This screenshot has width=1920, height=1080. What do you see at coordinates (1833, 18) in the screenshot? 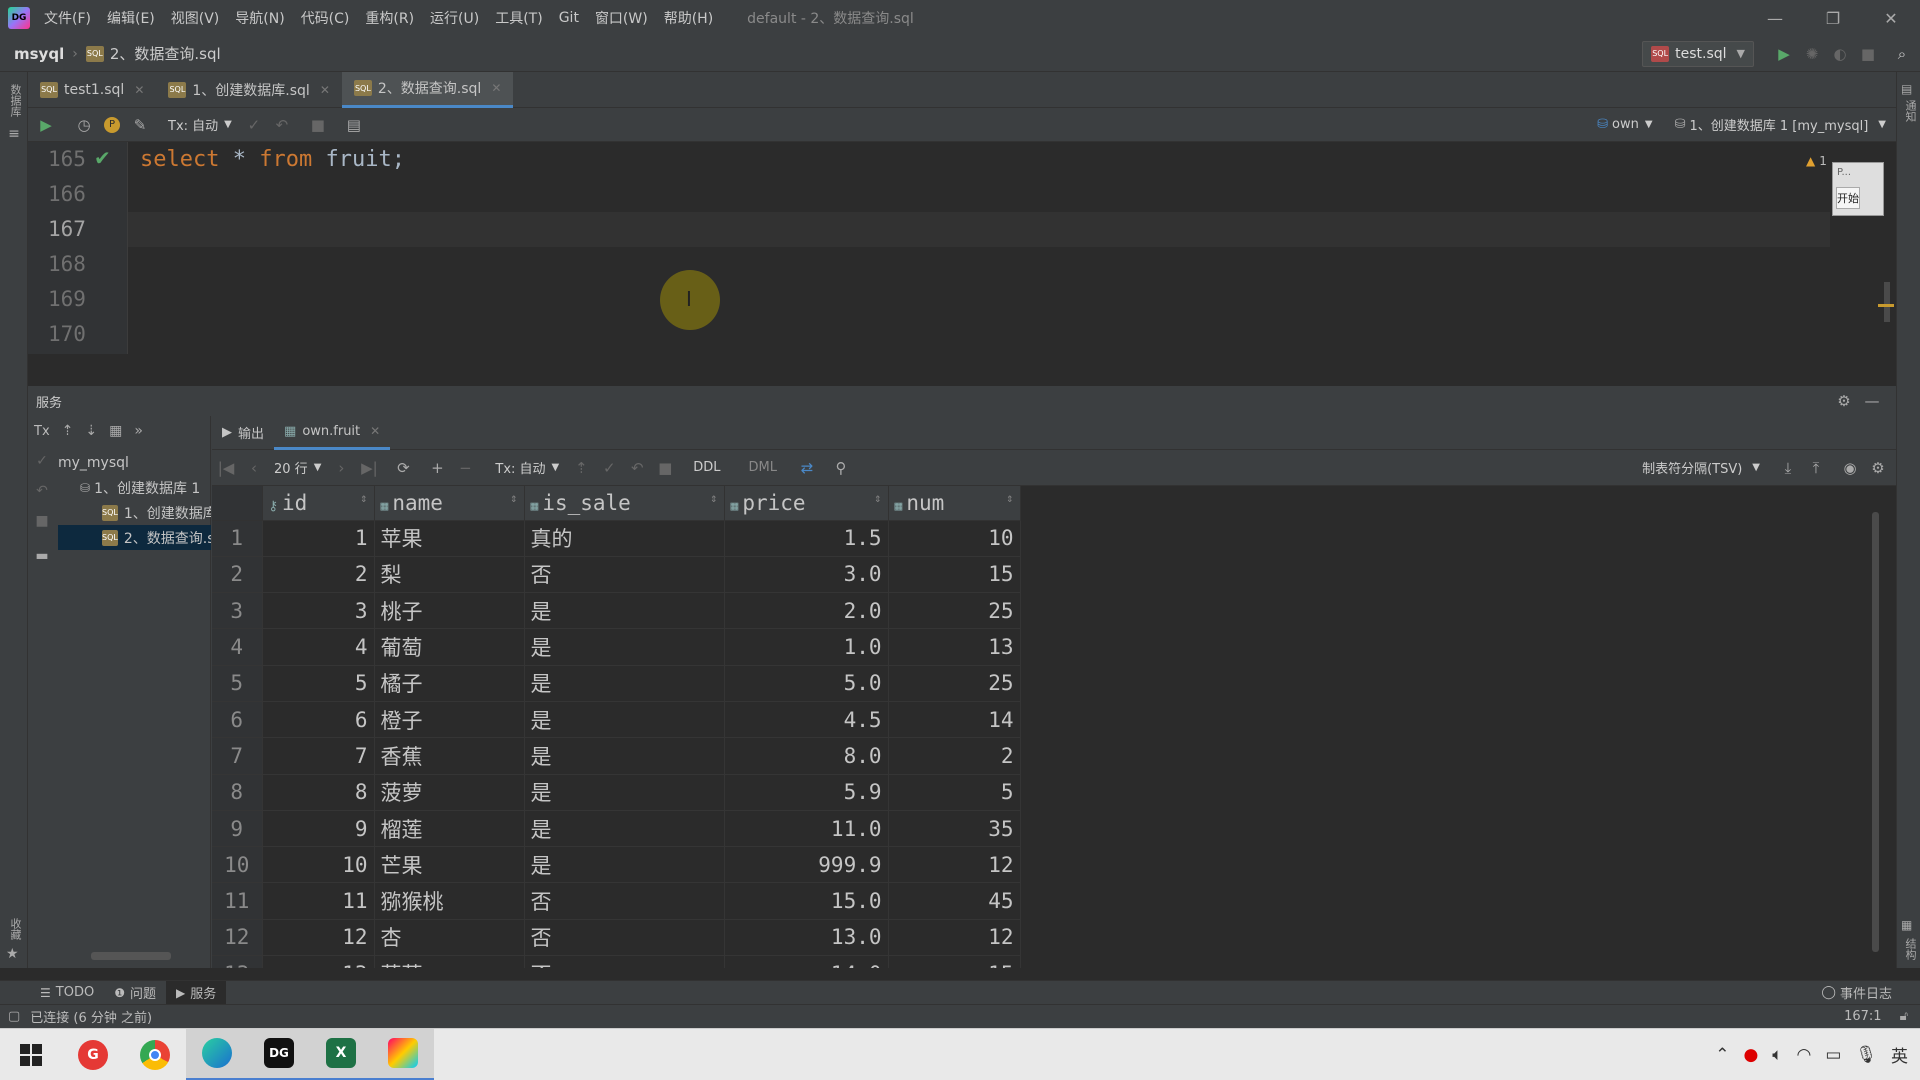
I see `restore-button: ❐` at bounding box center [1833, 18].